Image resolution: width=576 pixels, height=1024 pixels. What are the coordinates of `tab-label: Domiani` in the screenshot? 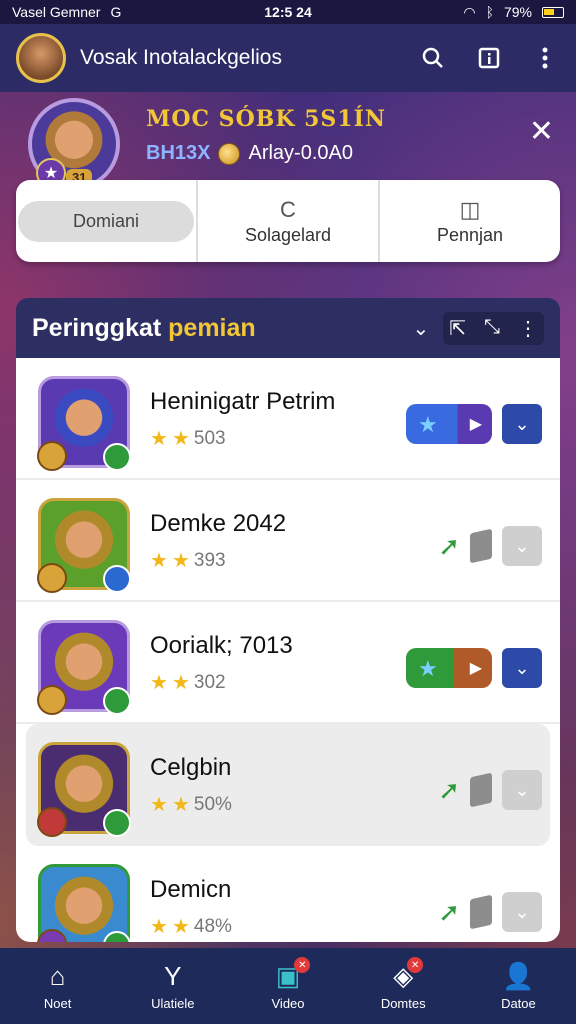 It's located at (106, 221).